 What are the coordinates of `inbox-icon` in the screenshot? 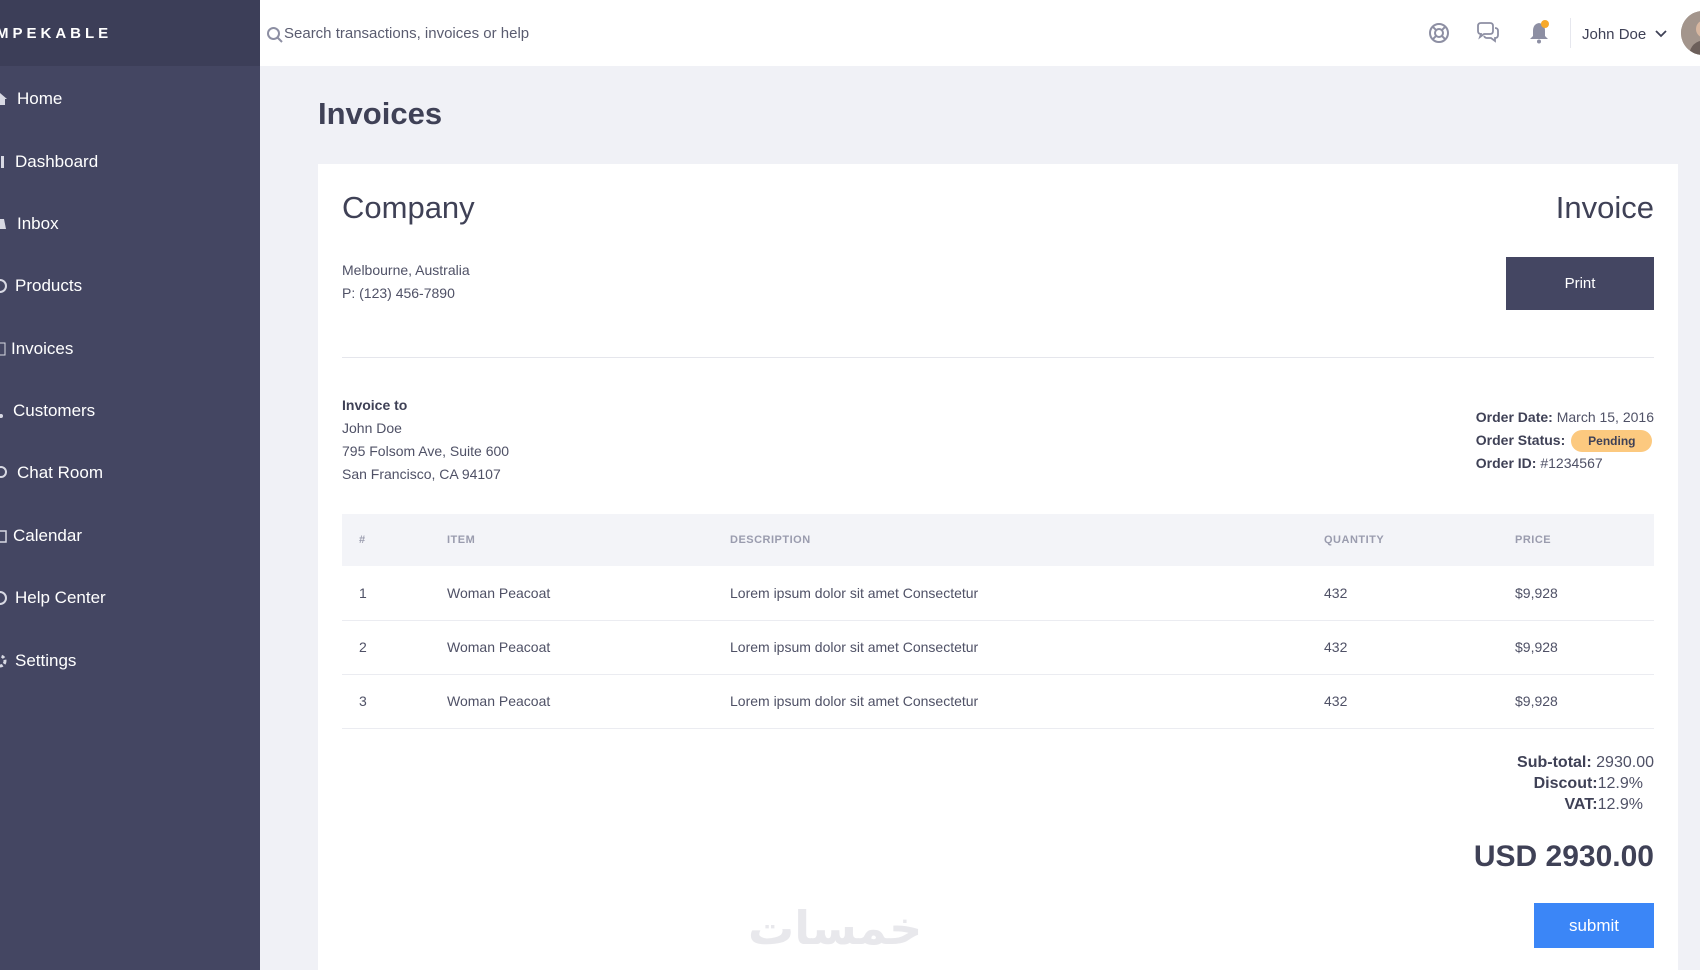 It's located at (4, 224).